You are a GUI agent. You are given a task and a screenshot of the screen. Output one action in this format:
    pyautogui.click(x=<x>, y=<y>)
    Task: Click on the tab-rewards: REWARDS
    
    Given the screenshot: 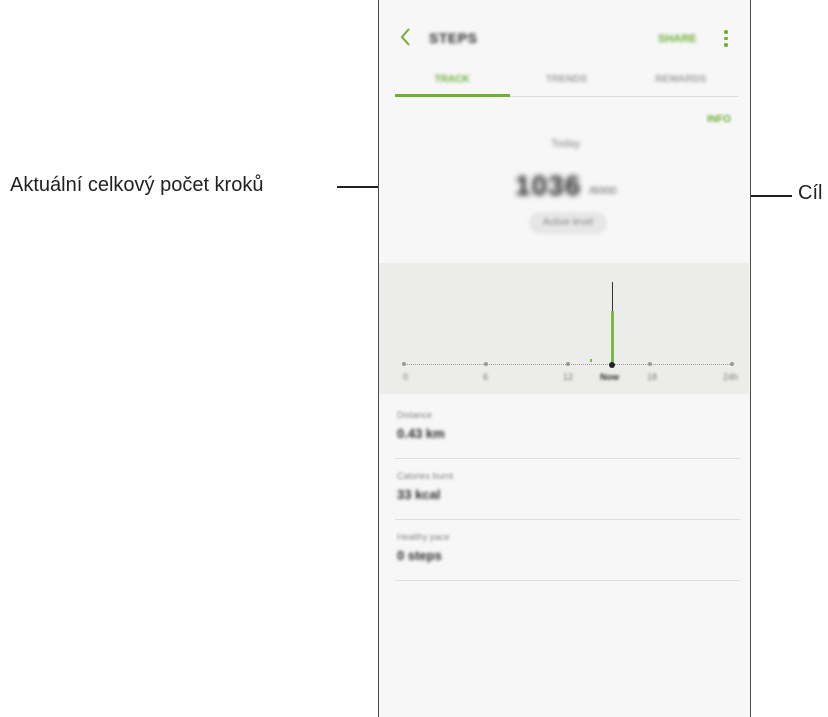 What is the action you would take?
    pyautogui.click(x=681, y=79)
    